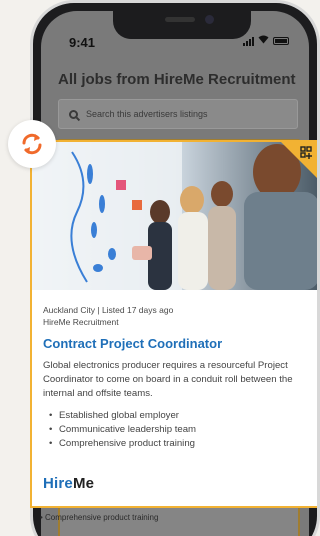  What do you see at coordinates (180, 310) in the screenshot?
I see `job-location-line: Auckland City | Listed 17 days ago` at bounding box center [180, 310].